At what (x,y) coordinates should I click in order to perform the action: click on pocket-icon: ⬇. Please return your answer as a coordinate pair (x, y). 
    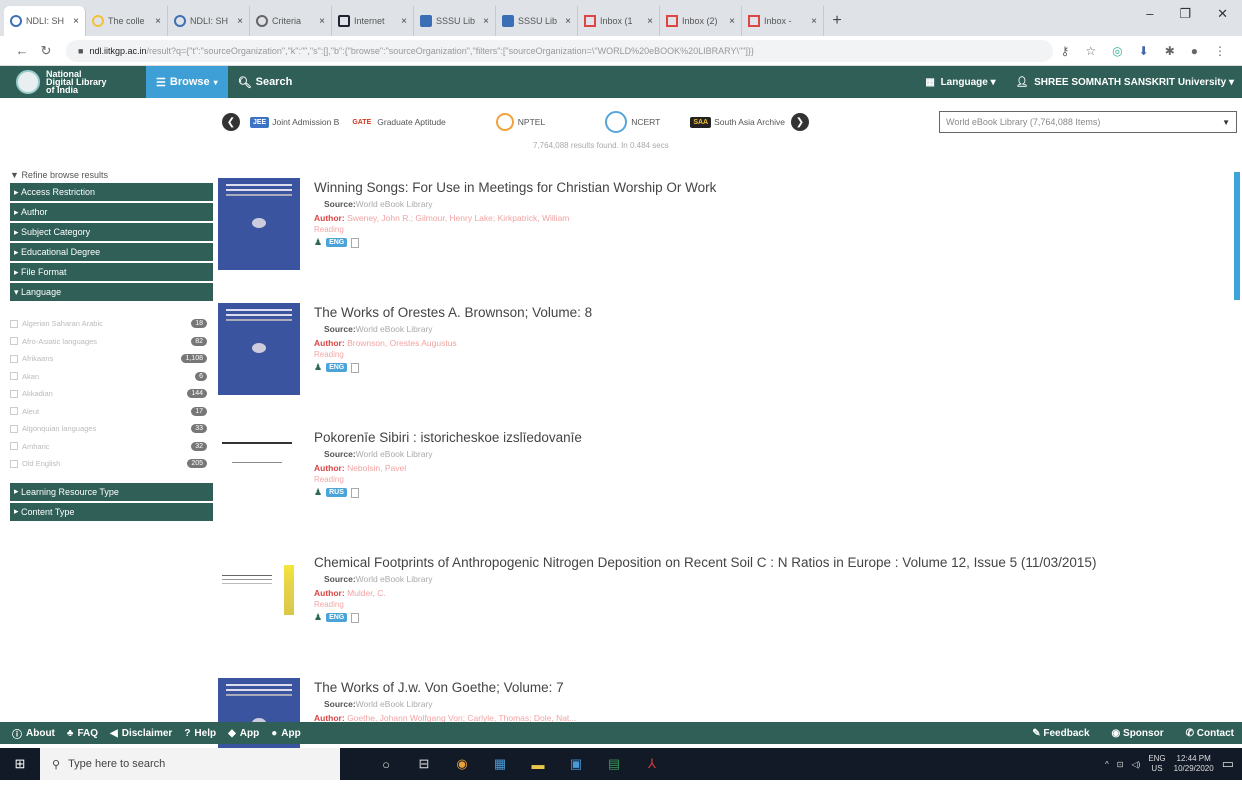
    Looking at the image, I should click on (1144, 51).